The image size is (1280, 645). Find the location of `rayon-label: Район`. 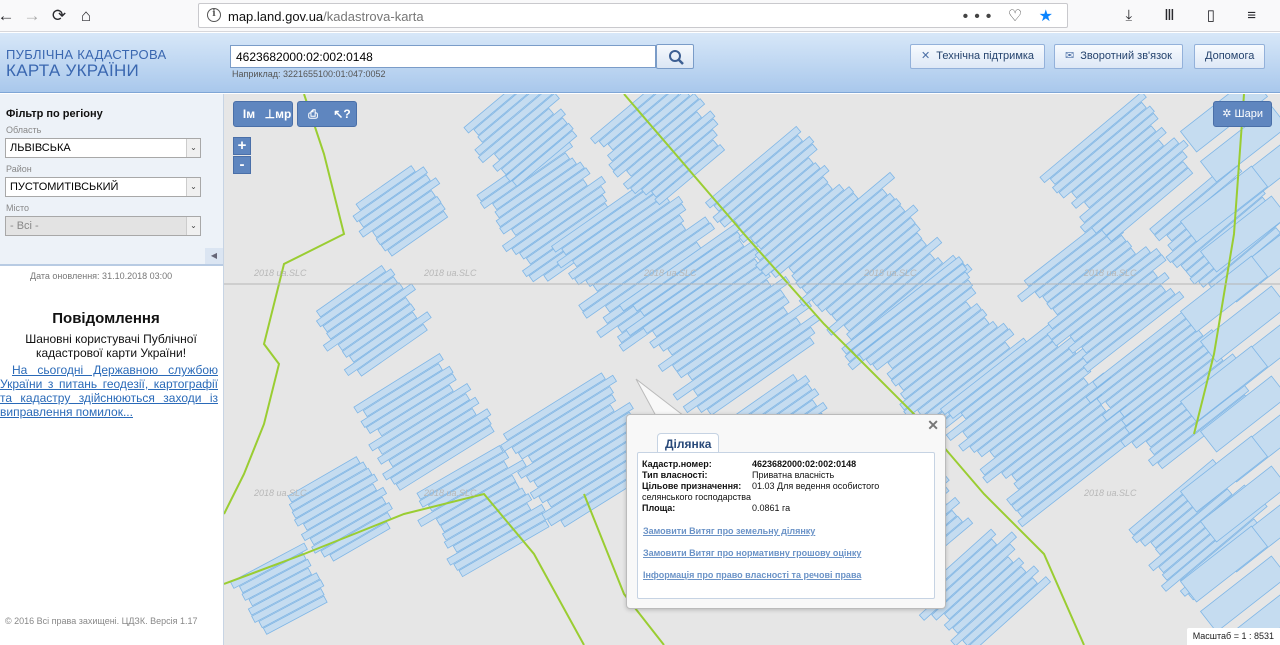

rayon-label: Район is located at coordinates (19, 169).